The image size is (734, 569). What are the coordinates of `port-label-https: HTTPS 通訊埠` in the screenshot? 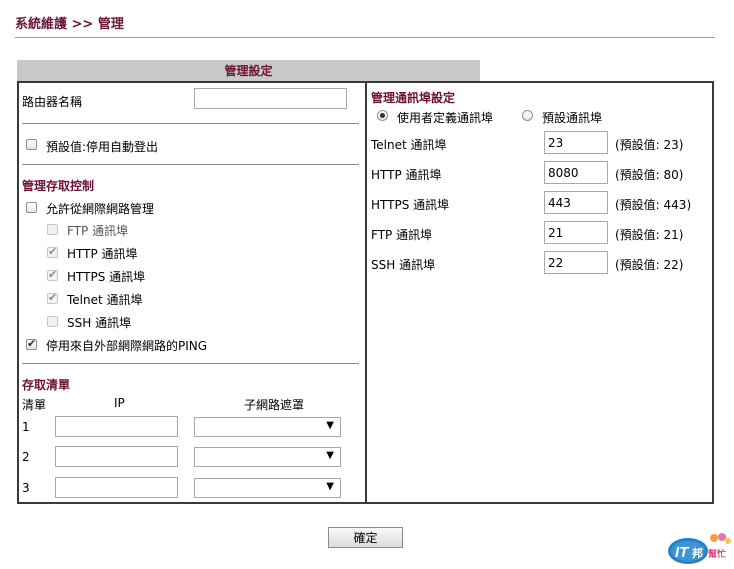 It's located at (410, 205).